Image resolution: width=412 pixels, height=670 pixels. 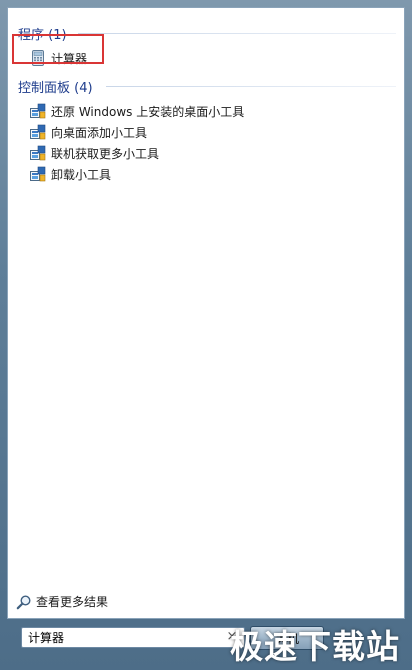 What do you see at coordinates (55, 86) in the screenshot?
I see `control-panel-group-header: 控制面板 (4)` at bounding box center [55, 86].